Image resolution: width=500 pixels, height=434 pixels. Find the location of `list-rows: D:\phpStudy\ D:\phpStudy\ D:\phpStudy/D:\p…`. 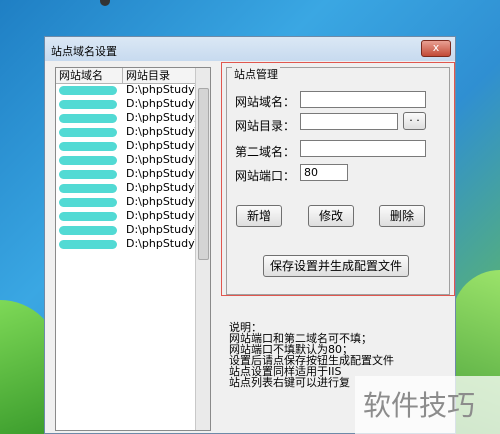

list-rows: D:\phpStudy\ D:\phpStudy\ D:\phpStudy/D:\p… is located at coordinates (126, 167).